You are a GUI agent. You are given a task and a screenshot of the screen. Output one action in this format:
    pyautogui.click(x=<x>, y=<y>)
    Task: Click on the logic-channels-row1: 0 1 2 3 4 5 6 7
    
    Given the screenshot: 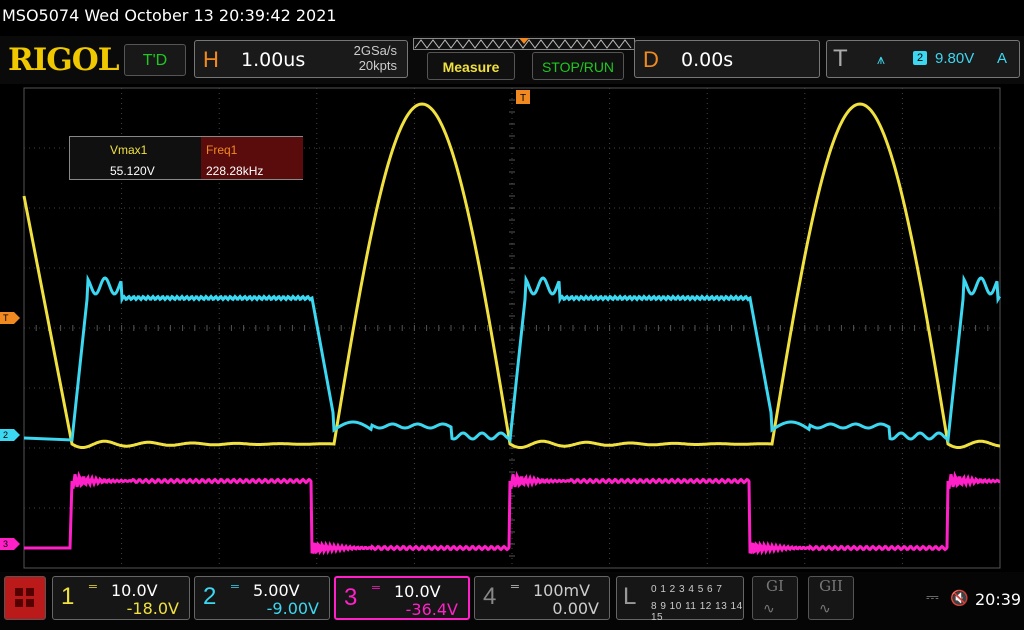 What is the action you would take?
    pyautogui.click(x=687, y=589)
    